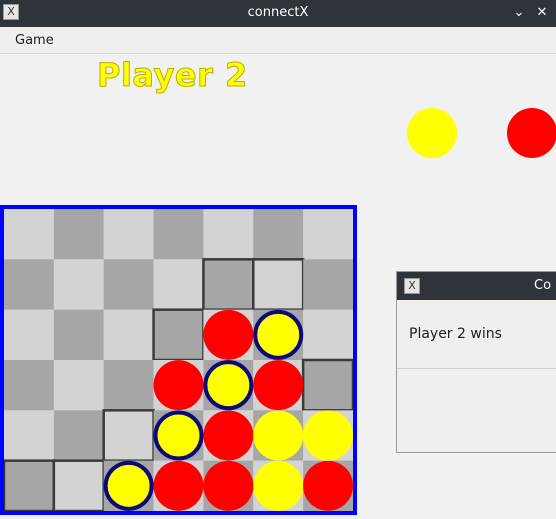 This screenshot has height=519, width=556. What do you see at coordinates (543, 285) in the screenshot?
I see `dialog-title: Co` at bounding box center [543, 285].